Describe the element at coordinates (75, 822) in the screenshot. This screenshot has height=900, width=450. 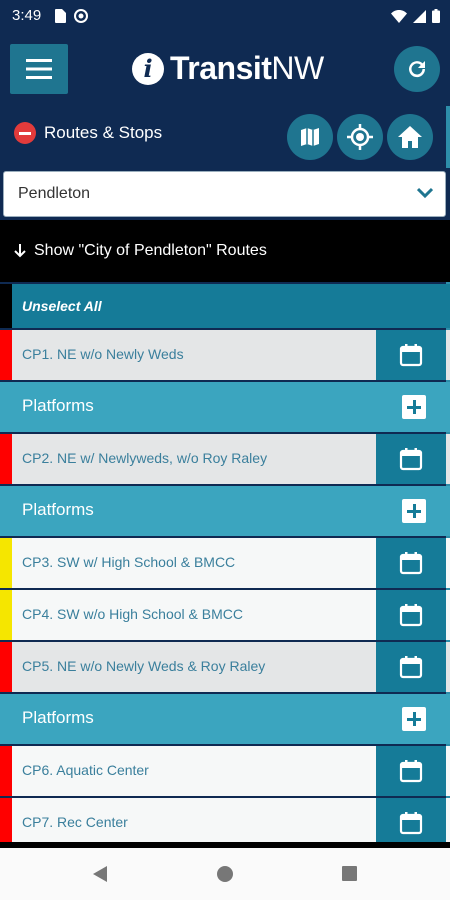
I see `route-label: CP7. Rec Center` at that location.